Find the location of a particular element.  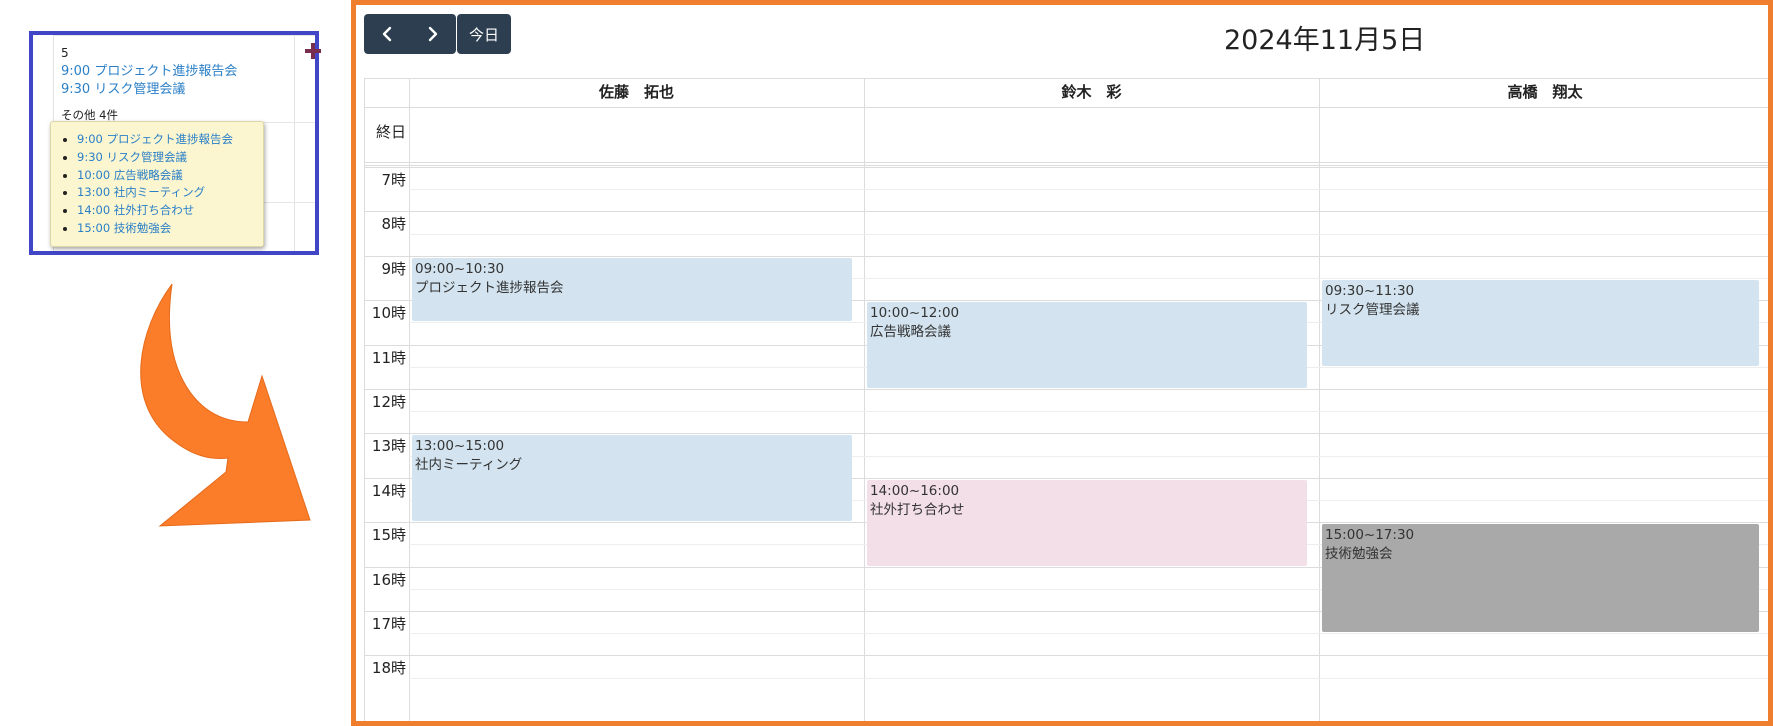

hour-label: 16時 is located at coordinates (388, 579).